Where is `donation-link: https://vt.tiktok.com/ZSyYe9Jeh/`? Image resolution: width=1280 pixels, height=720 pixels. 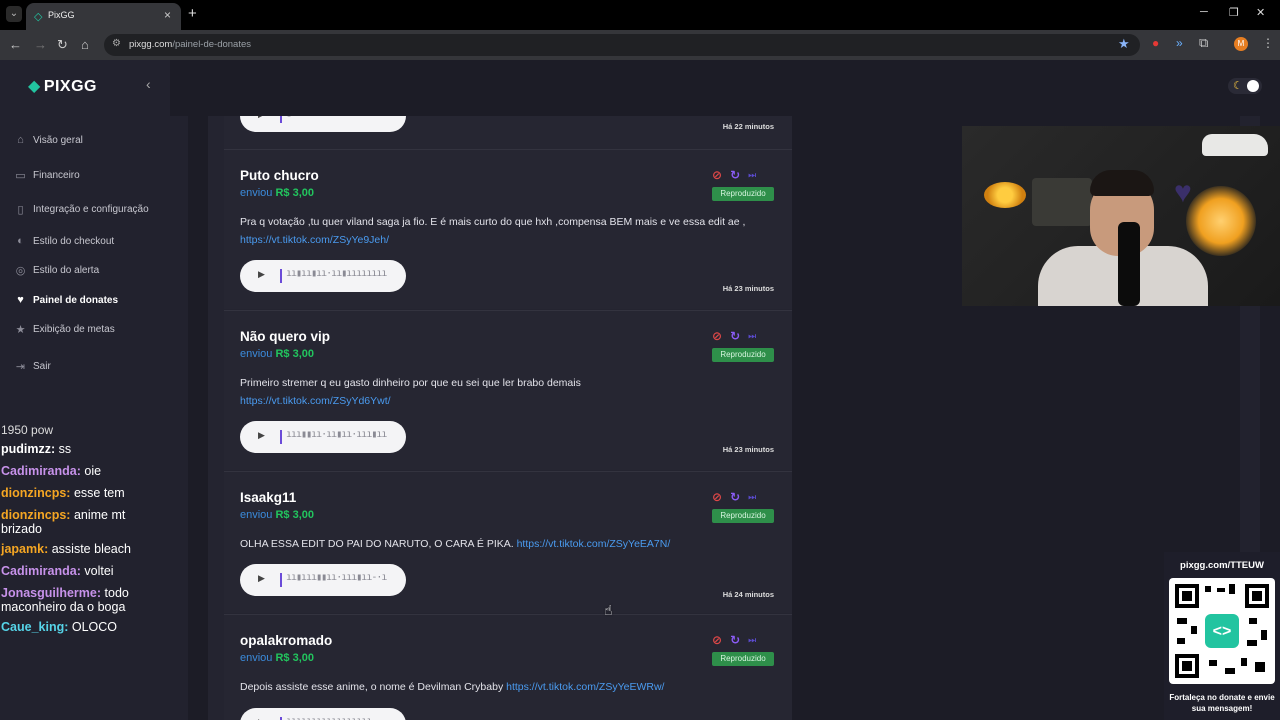
donation-link: https://vt.tiktok.com/ZSyYe9Jeh/ is located at coordinates (314, 240).